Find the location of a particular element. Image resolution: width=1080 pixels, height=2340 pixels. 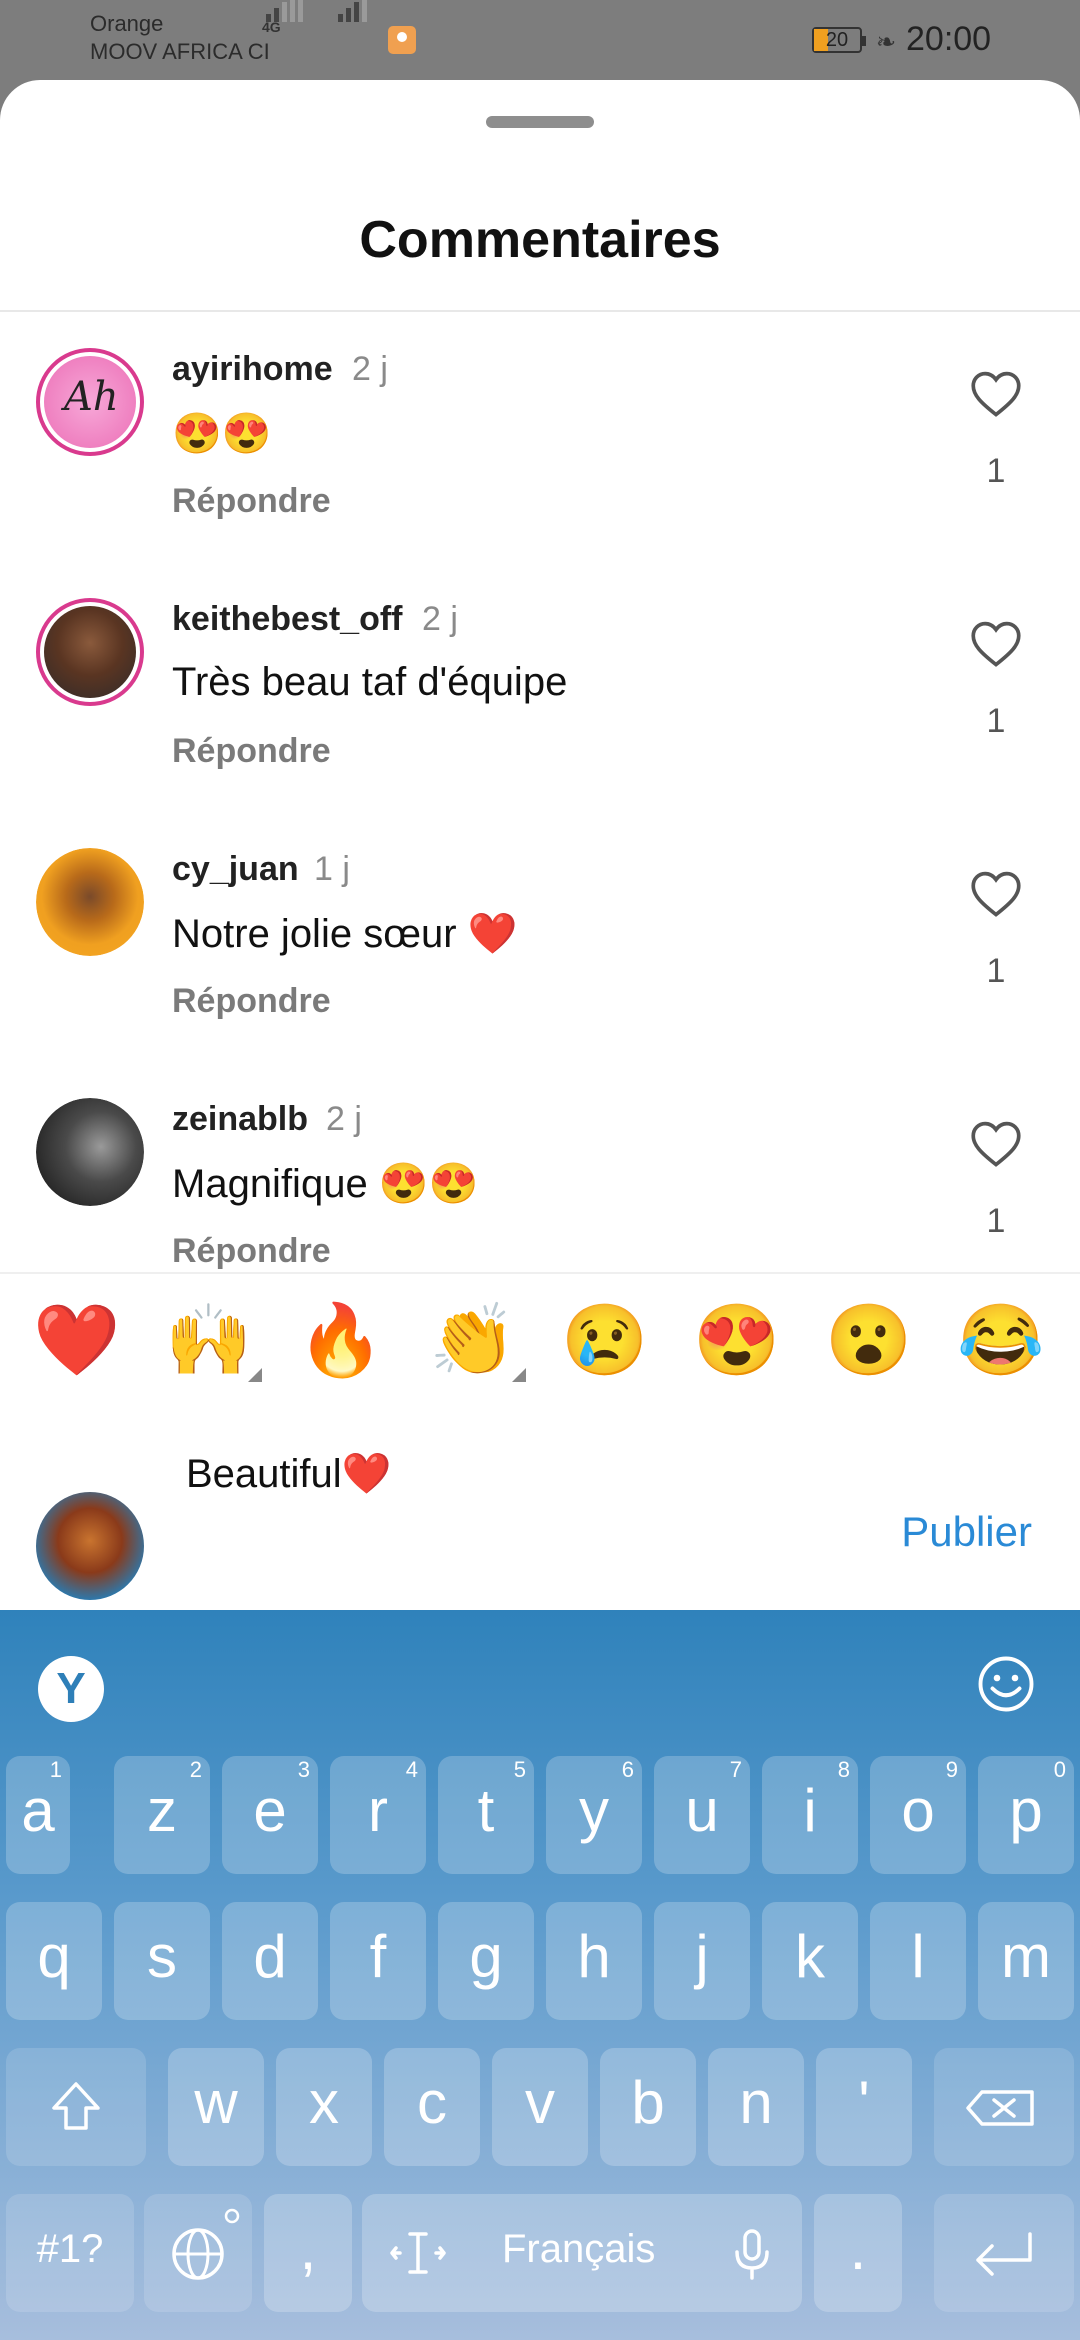

emoji-crying-face: 😢 is located at coordinates (605, 1340).